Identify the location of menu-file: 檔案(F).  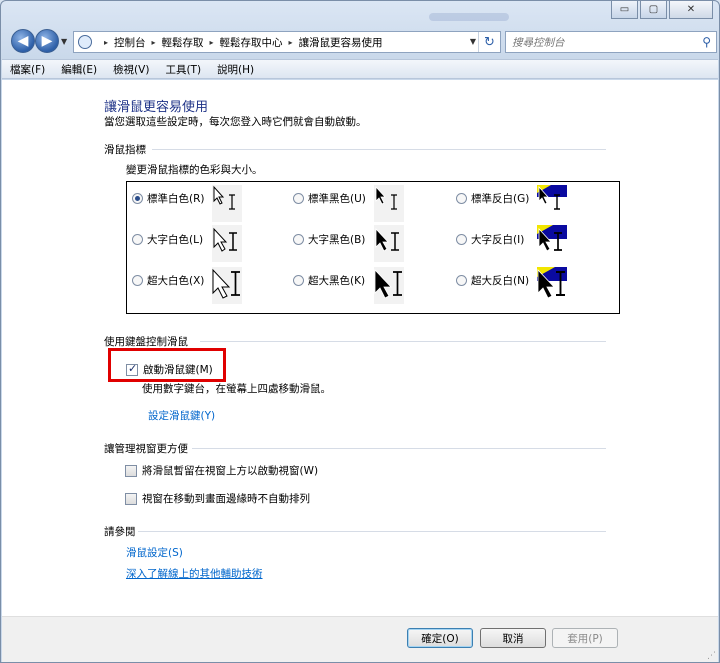
(27, 69).